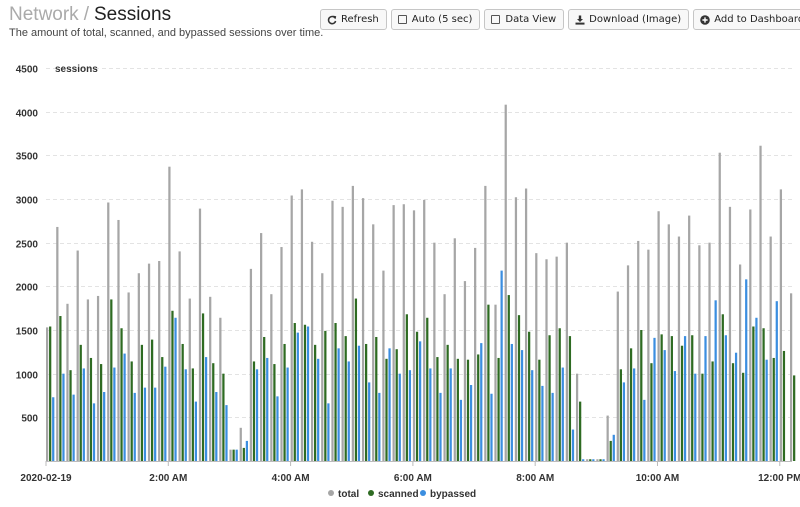 Image resolution: width=800 pixels, height=507 pixels. What do you see at coordinates (27, 201) in the screenshot?
I see `y-tick-label: 3000` at bounding box center [27, 201].